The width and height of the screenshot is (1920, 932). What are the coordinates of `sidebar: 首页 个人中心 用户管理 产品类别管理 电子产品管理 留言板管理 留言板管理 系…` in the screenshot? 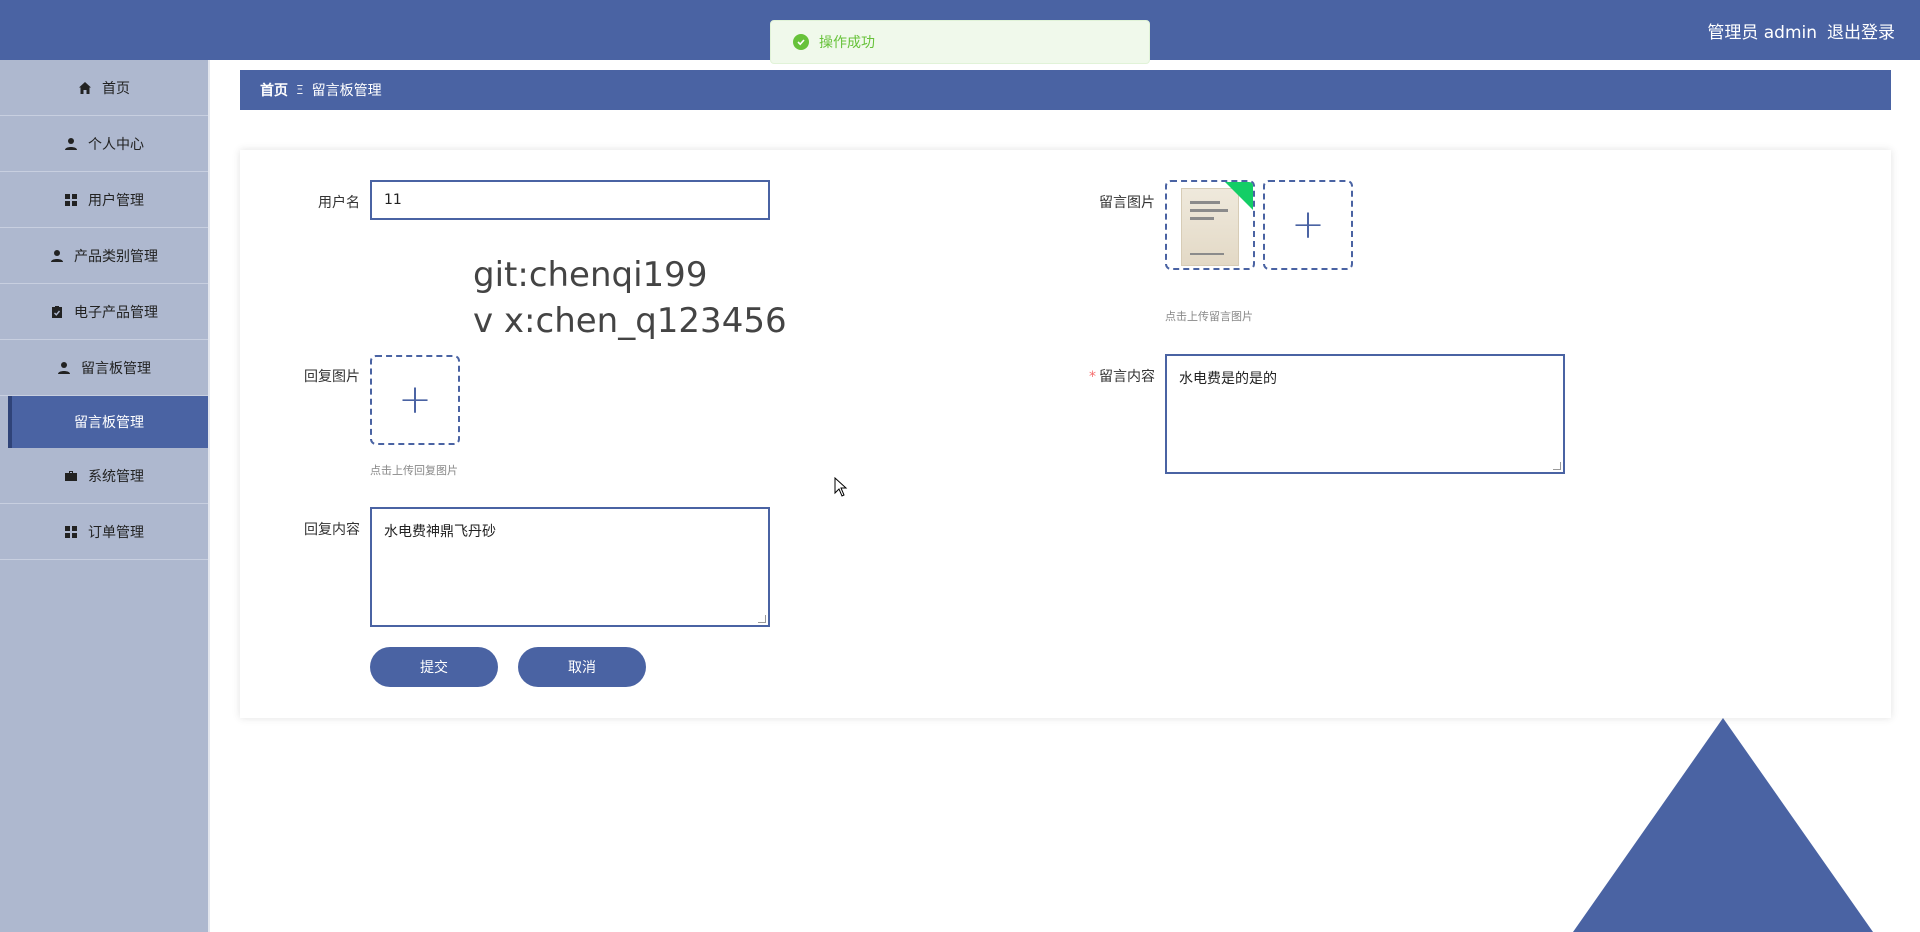 It's located at (105, 496).